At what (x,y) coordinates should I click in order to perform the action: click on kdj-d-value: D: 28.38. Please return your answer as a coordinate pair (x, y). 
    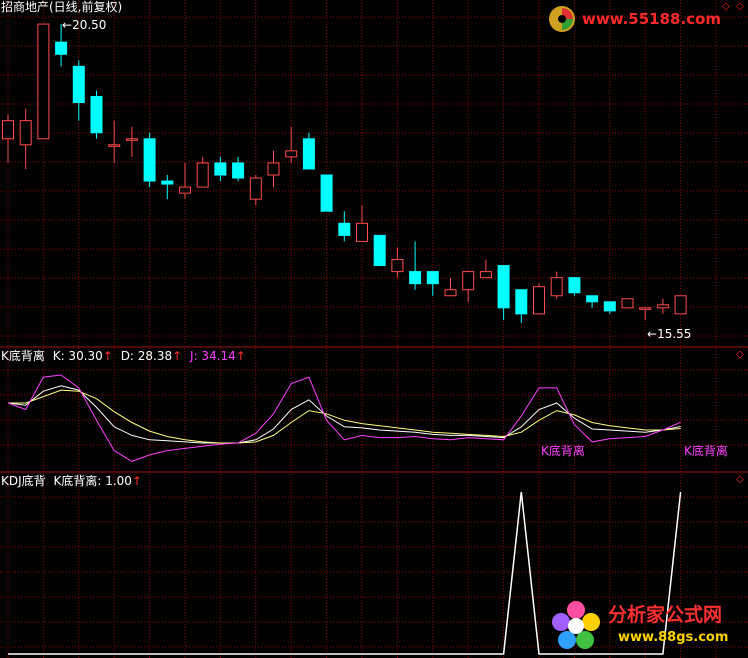
    Looking at the image, I should click on (146, 356).